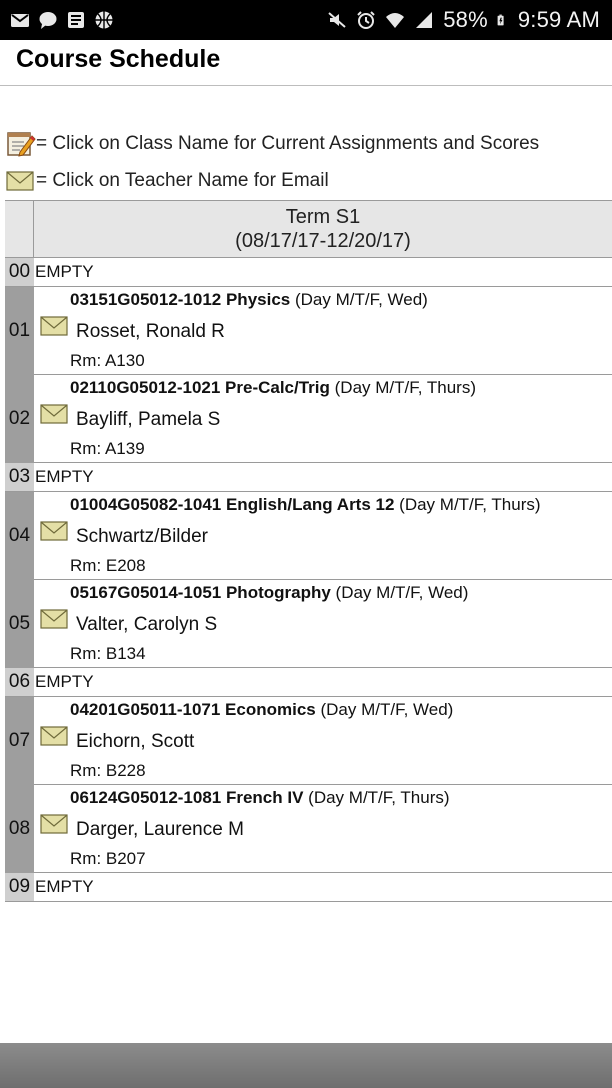 The width and height of the screenshot is (612, 1088). I want to click on teacher-email-link: Schwartz/Bilder, so click(124, 533).